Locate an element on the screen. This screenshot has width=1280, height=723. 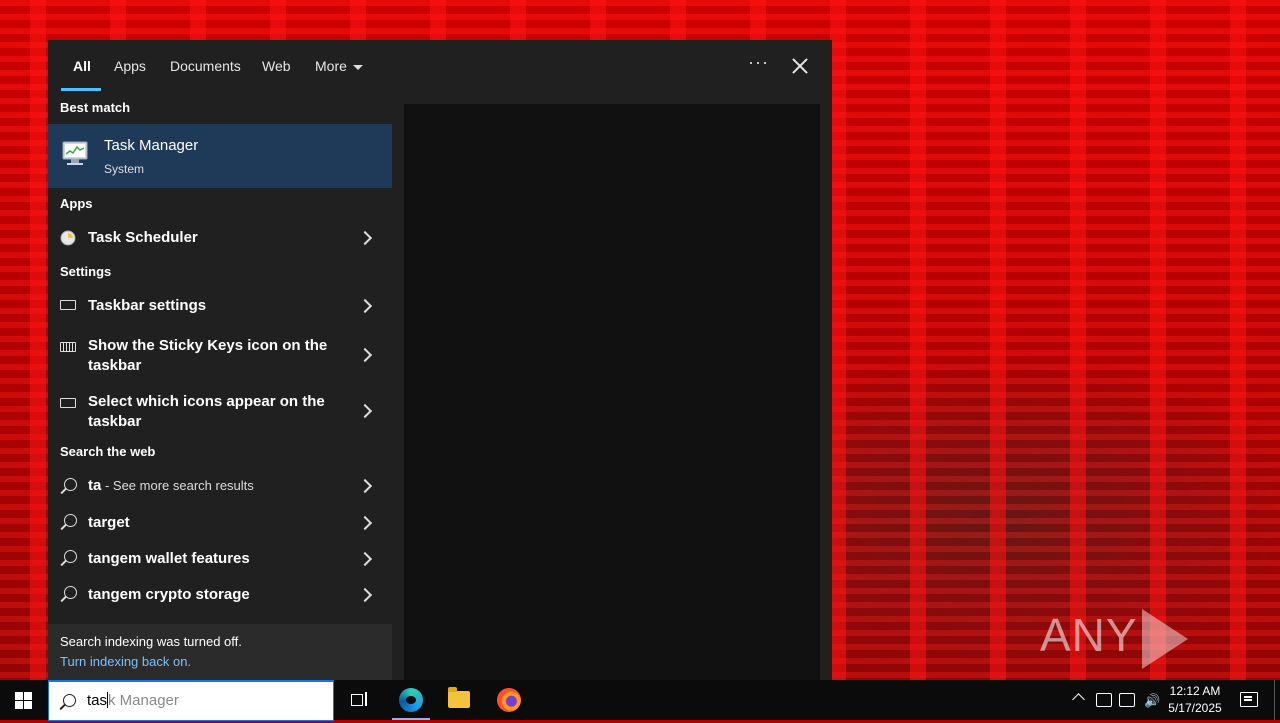
start-button is located at coordinates (24, 700).